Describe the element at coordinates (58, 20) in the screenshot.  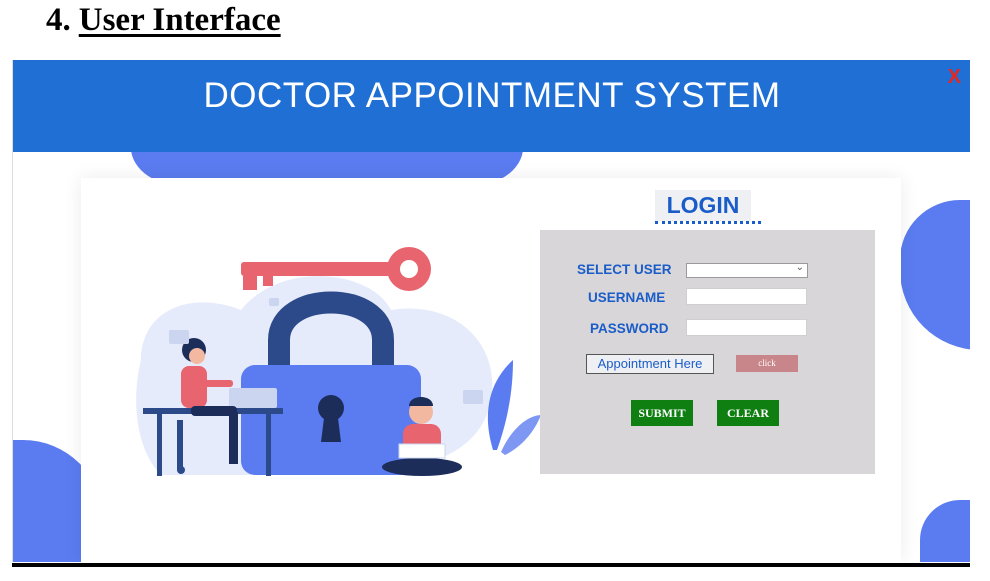
I see `section-number: 4.` at that location.